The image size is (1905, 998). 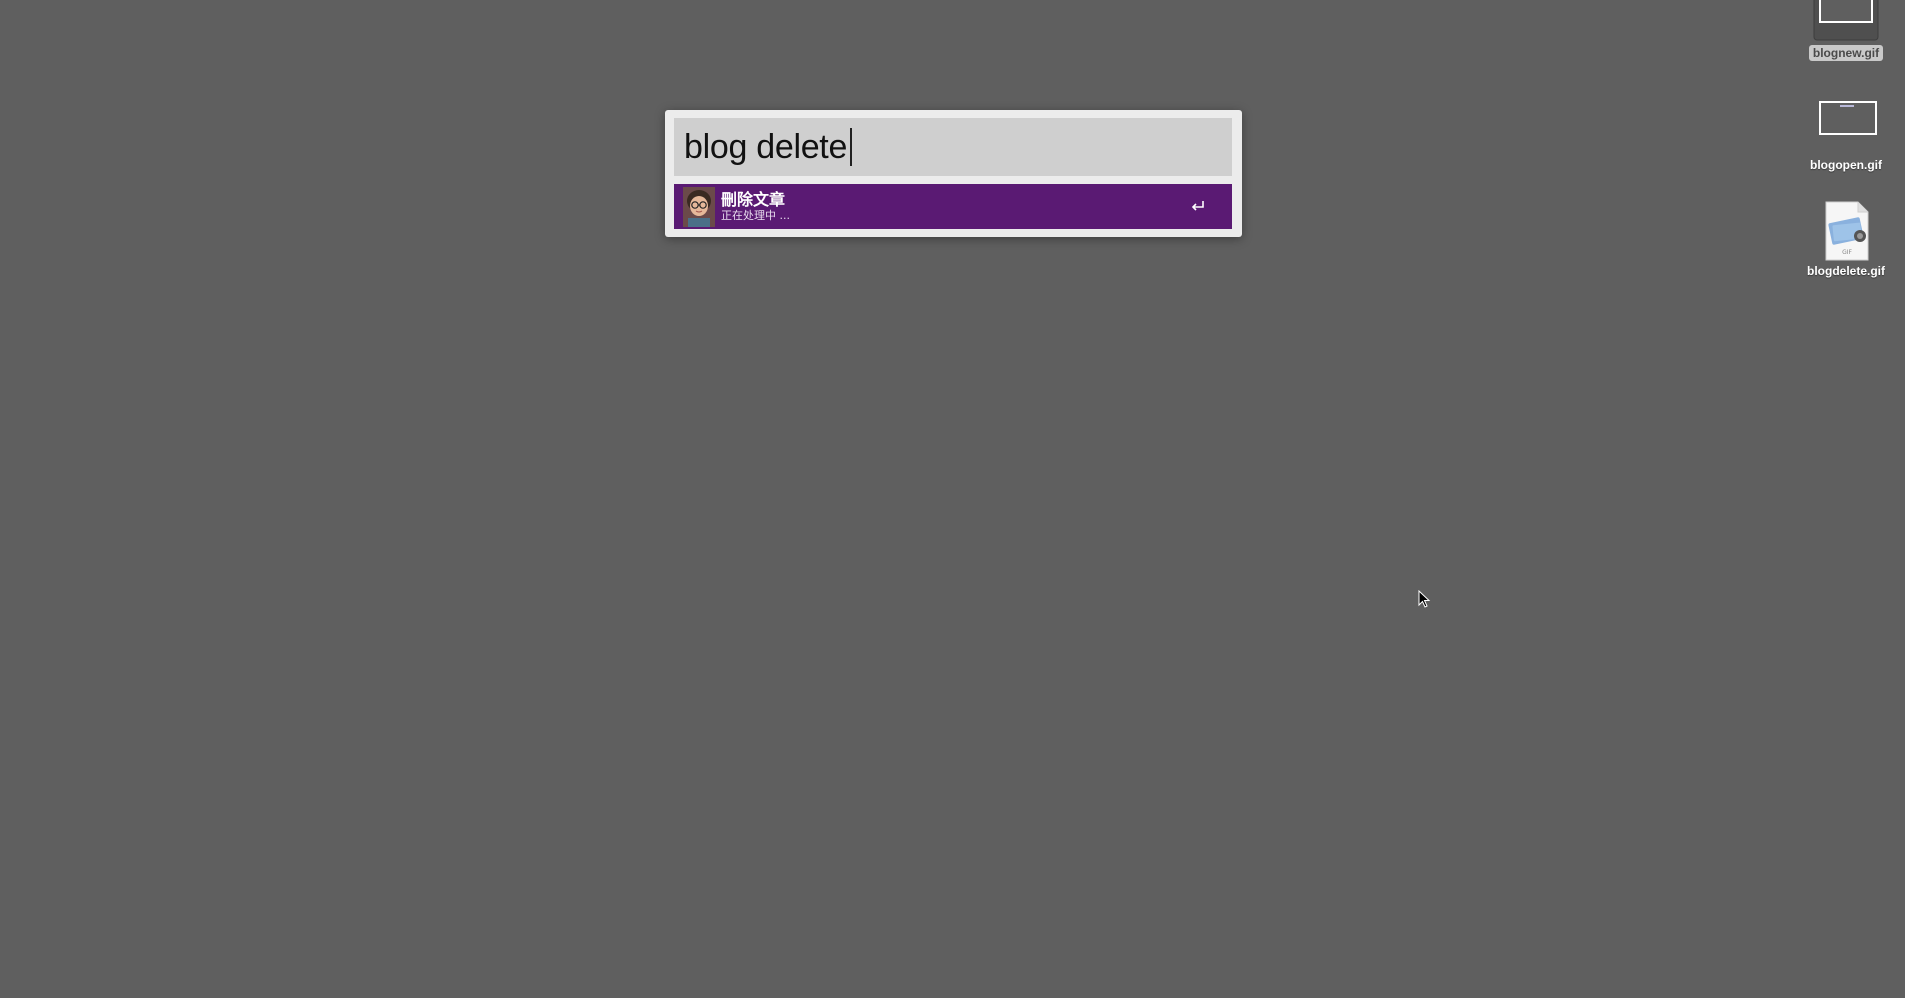 What do you see at coordinates (699, 206) in the screenshot?
I see `avatar-icon` at bounding box center [699, 206].